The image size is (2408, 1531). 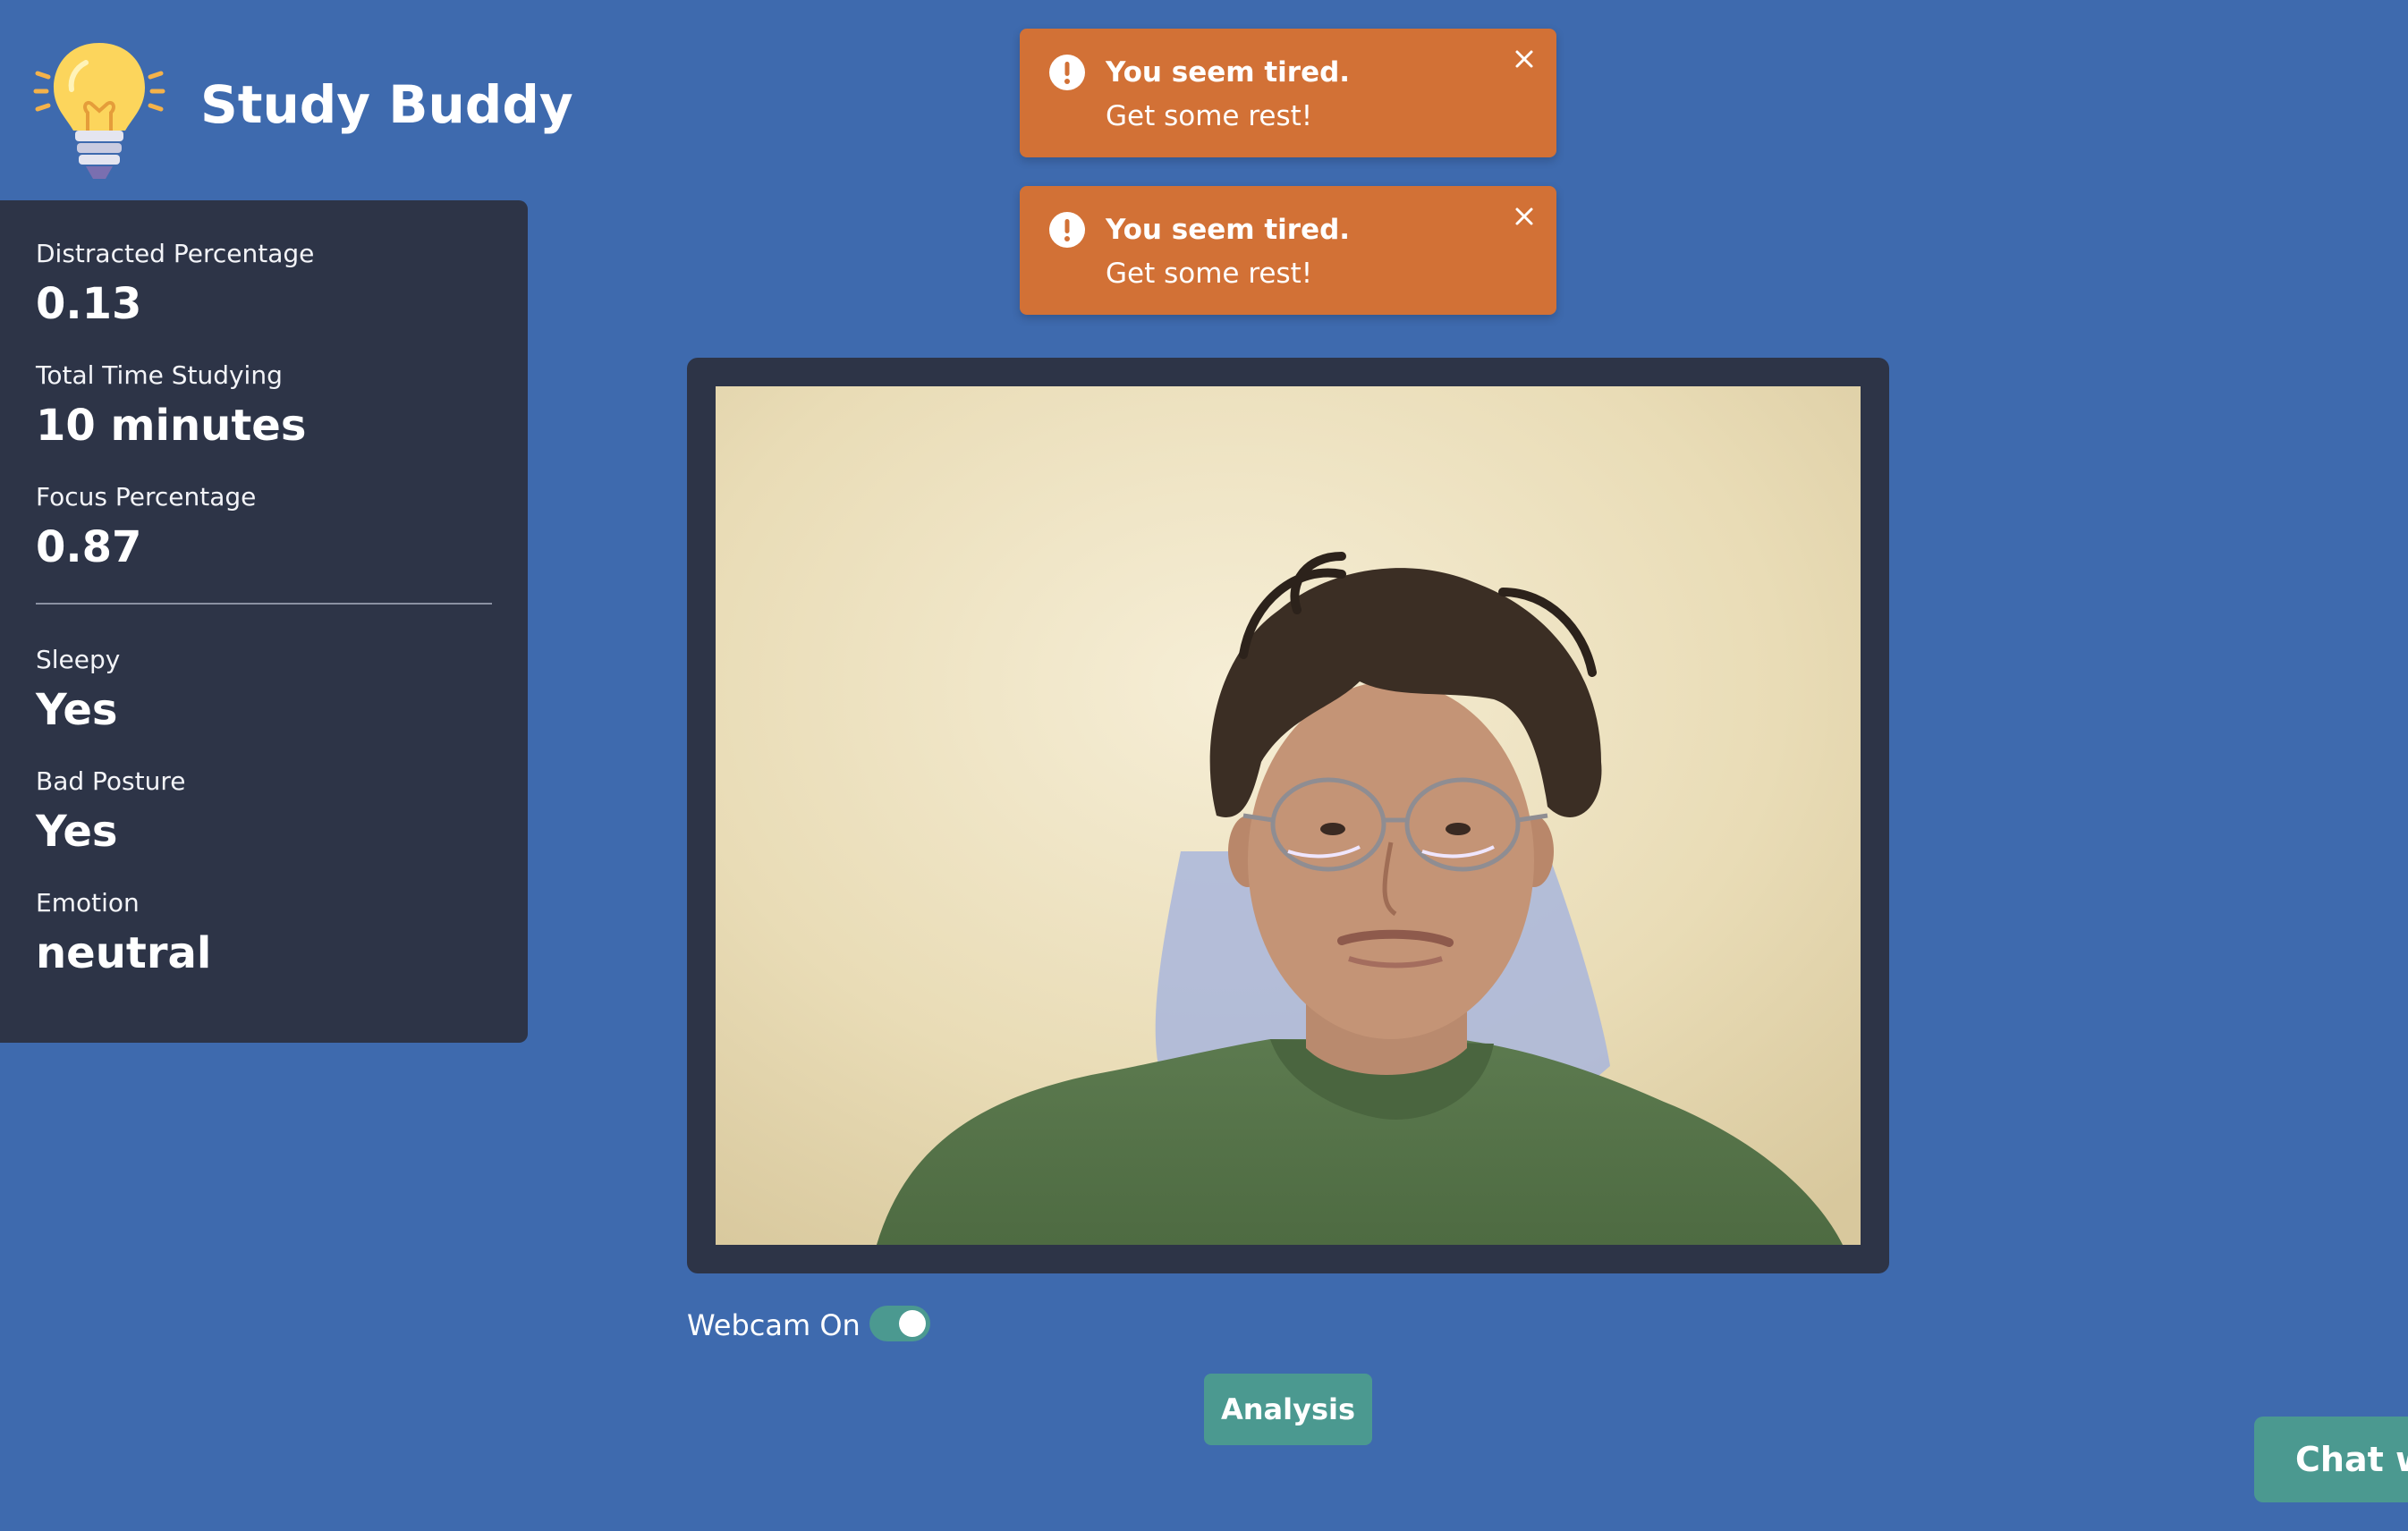 What do you see at coordinates (146, 497) in the screenshot?
I see `stat-label: Focus Percentage` at bounding box center [146, 497].